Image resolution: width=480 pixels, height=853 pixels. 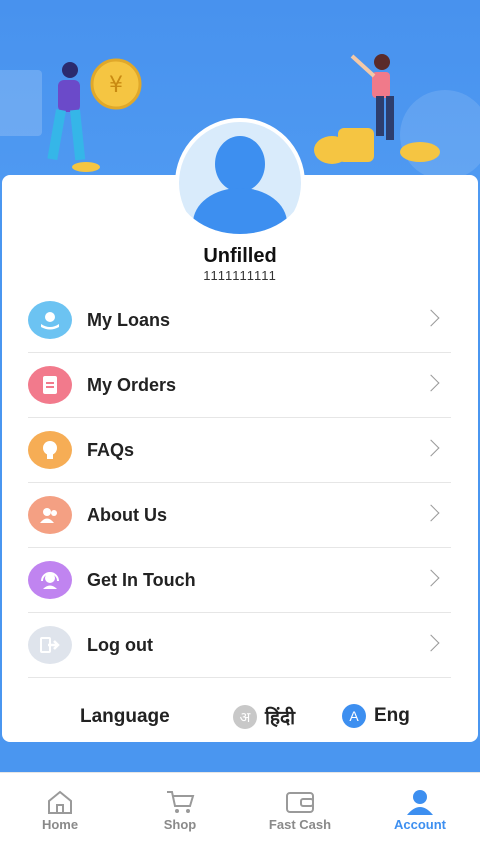 I want to click on language-option-english: A Eng, so click(x=376, y=716).